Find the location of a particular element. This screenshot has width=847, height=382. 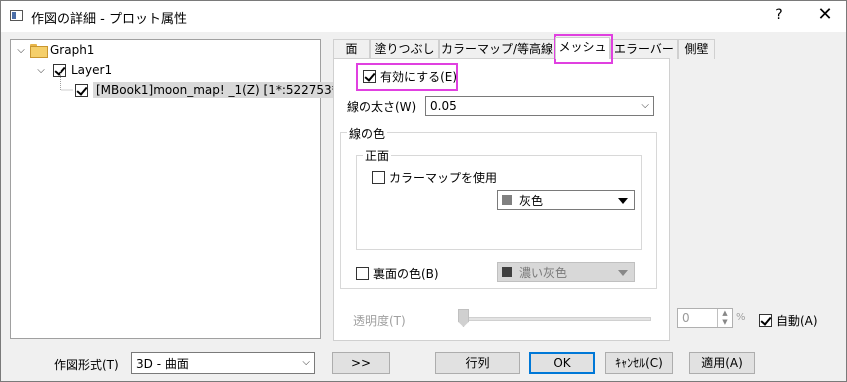

tab-surface: 面 is located at coordinates (351, 49).